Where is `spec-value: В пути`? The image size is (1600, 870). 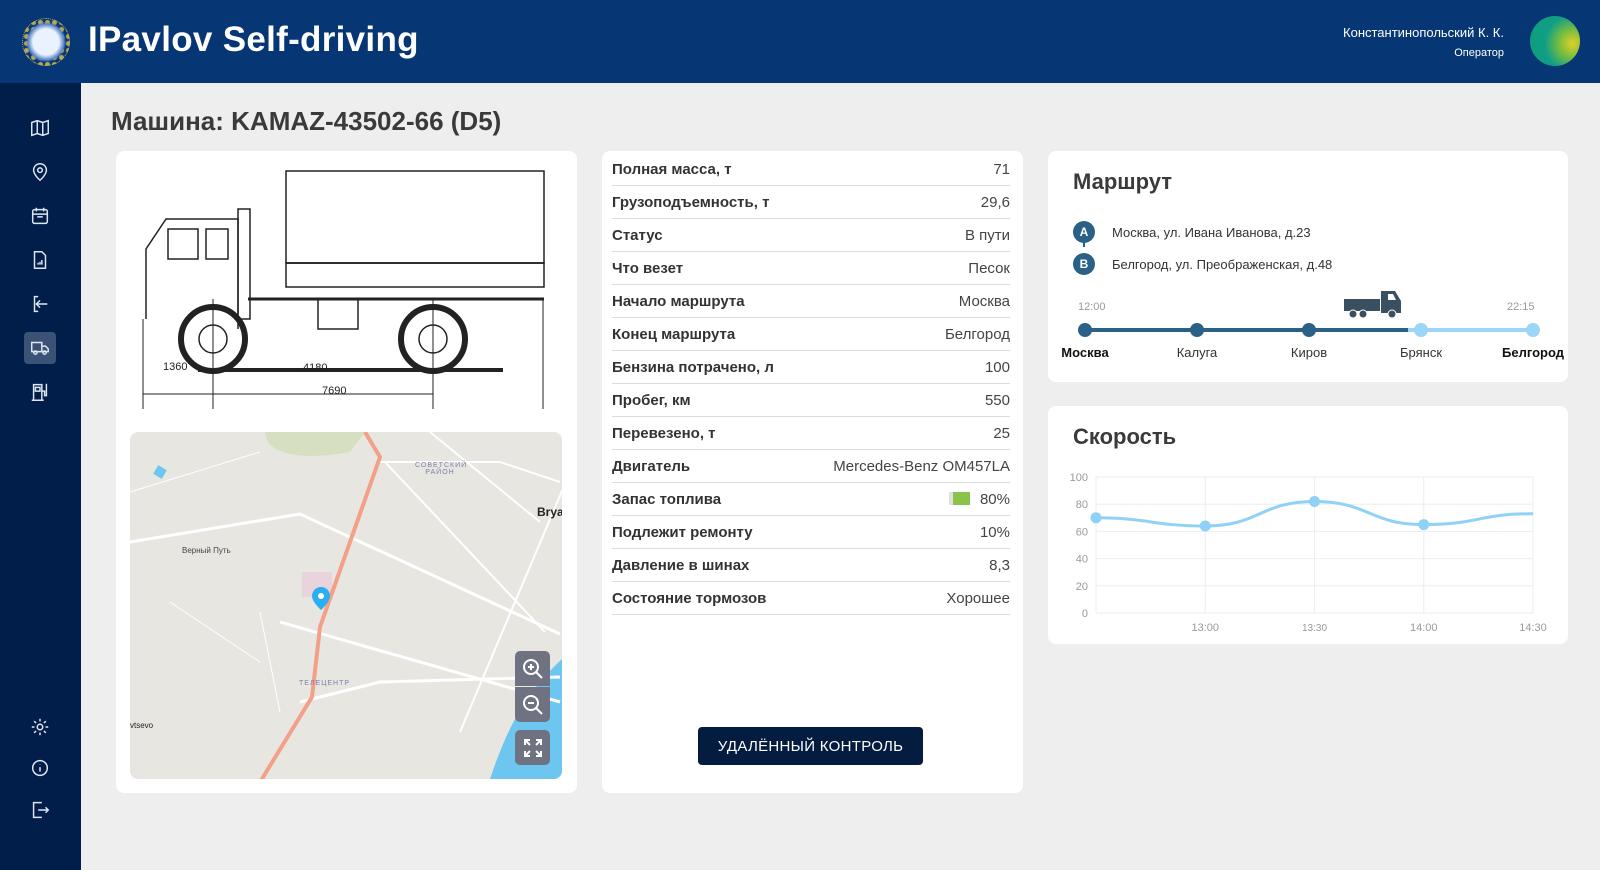
spec-value: В пути is located at coordinates (987, 235).